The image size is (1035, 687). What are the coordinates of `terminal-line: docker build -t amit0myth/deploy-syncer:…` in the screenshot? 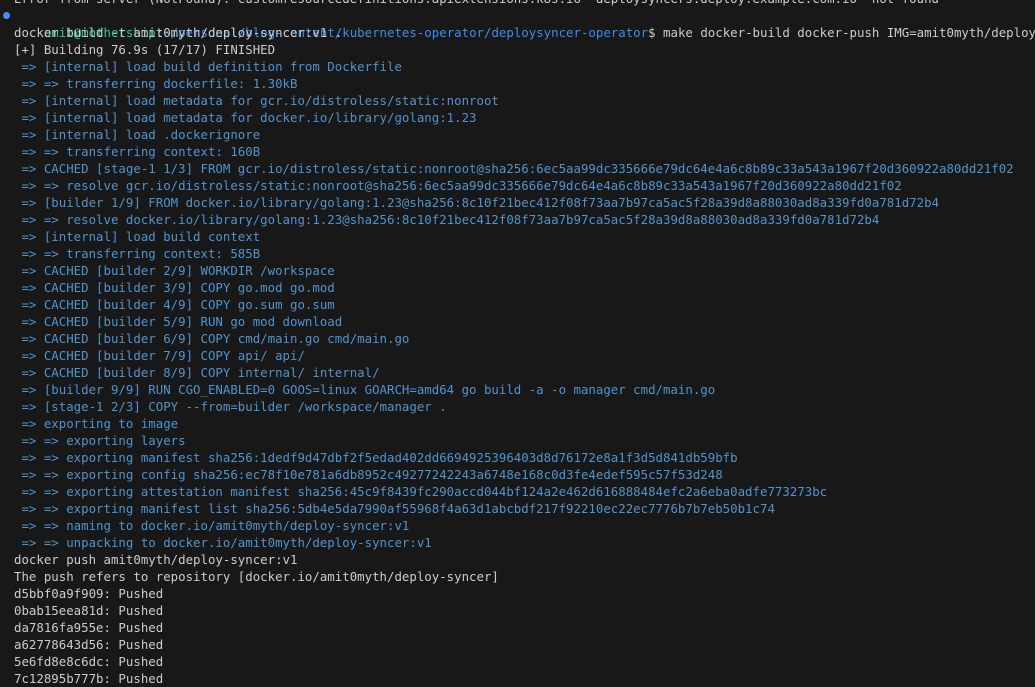 It's located at (178, 32).